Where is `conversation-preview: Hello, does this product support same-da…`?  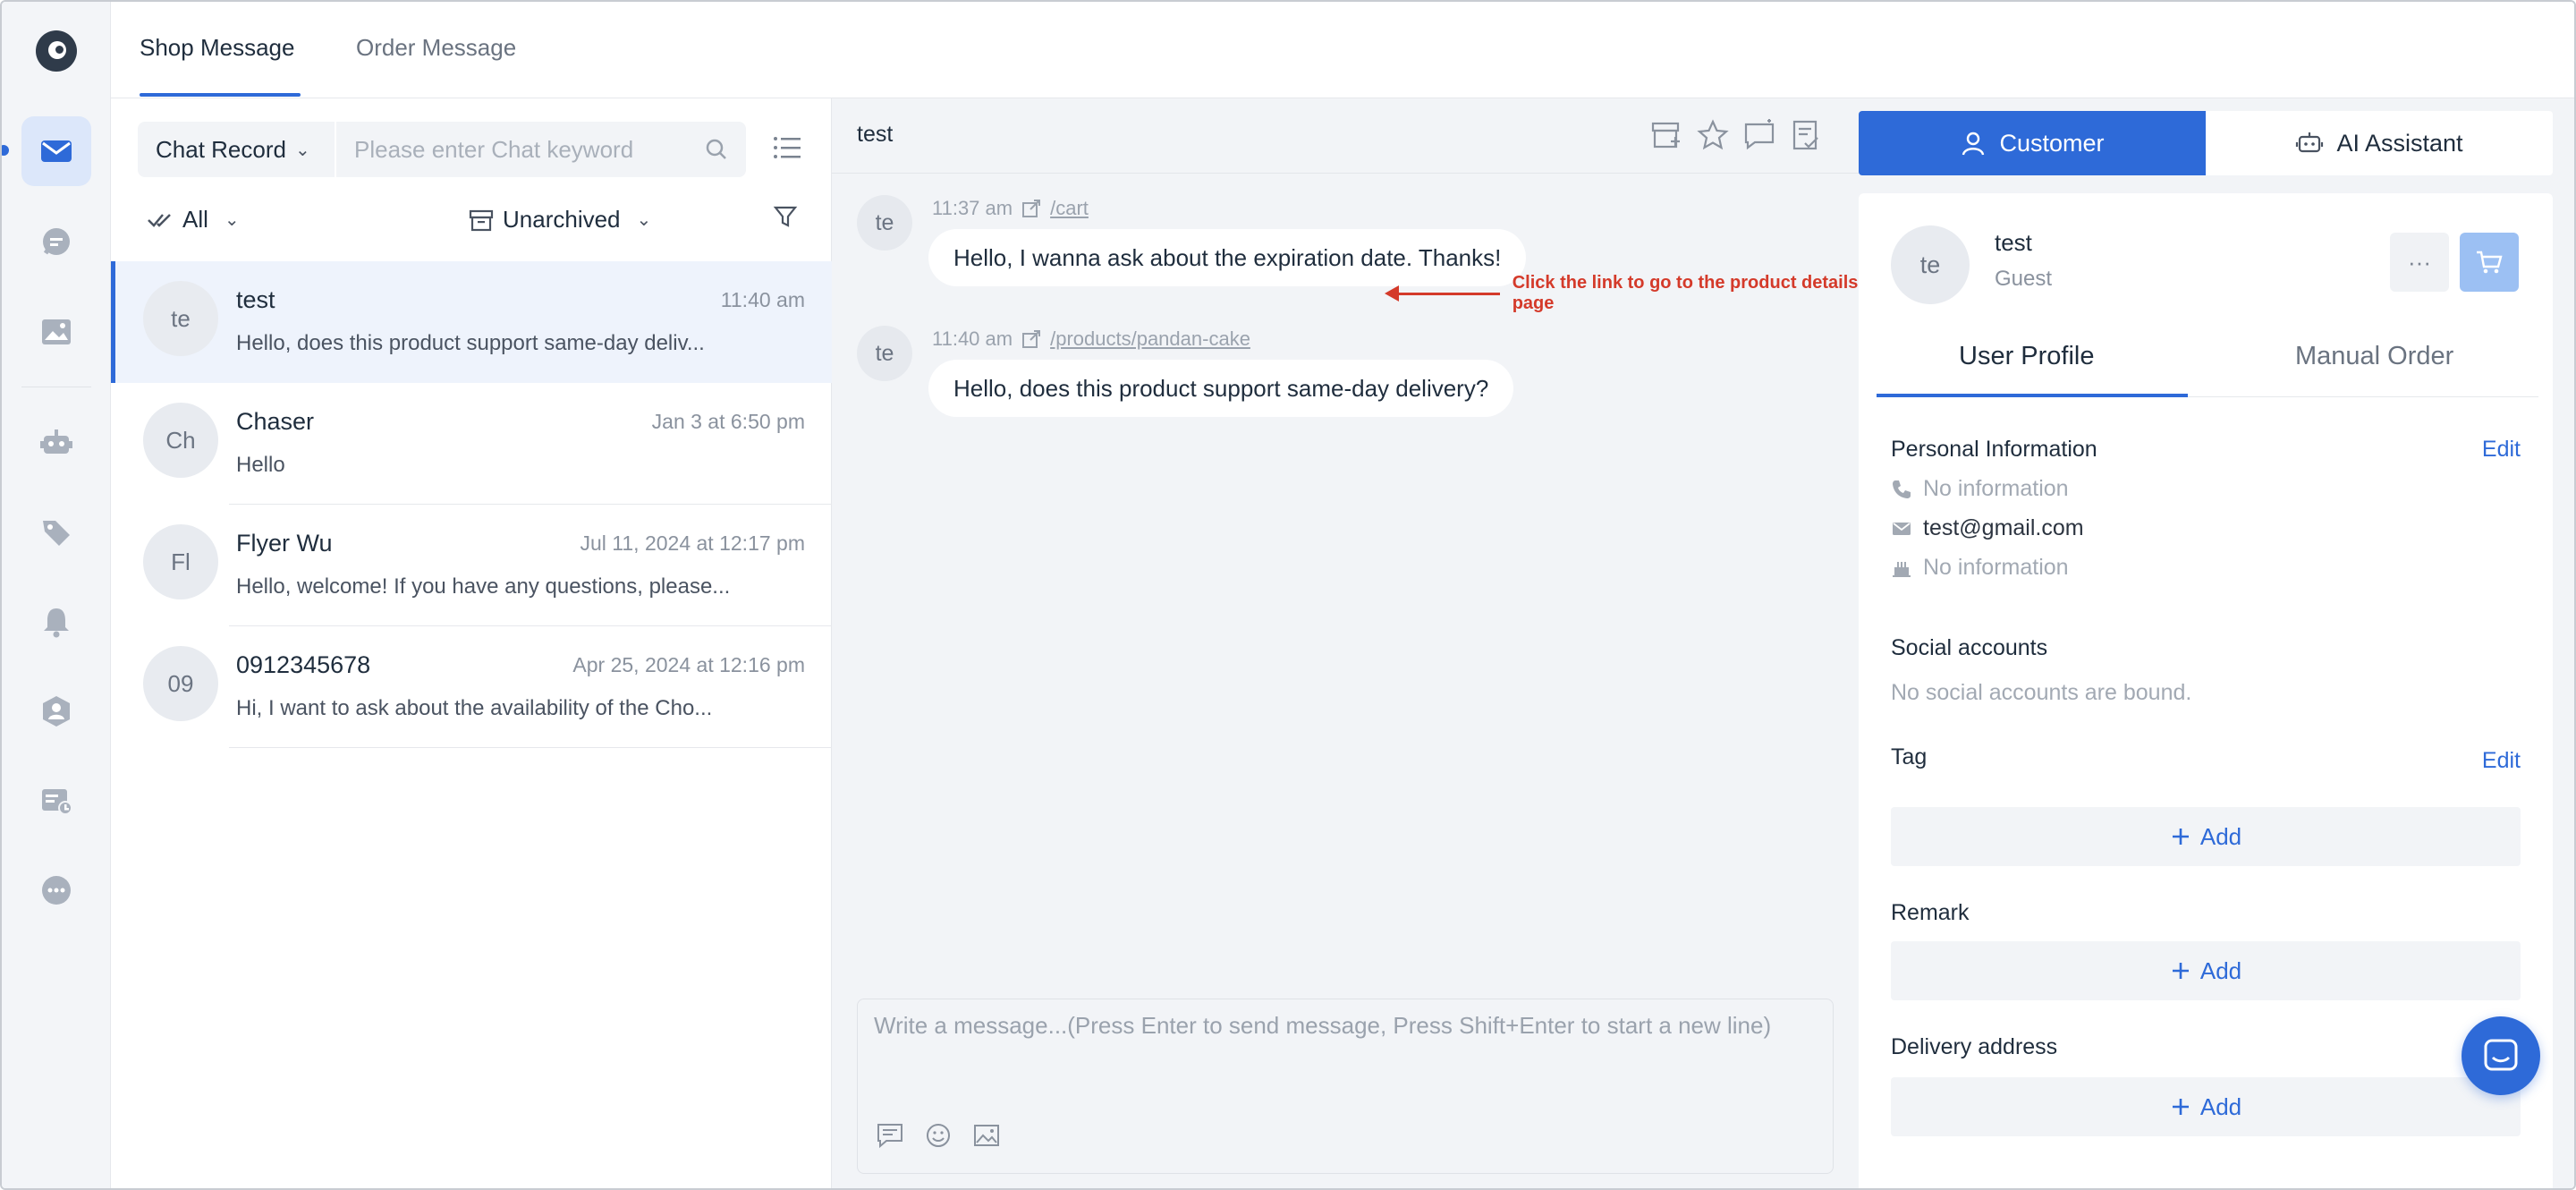 conversation-preview: Hello, does this product support same-da… is located at coordinates (470, 343).